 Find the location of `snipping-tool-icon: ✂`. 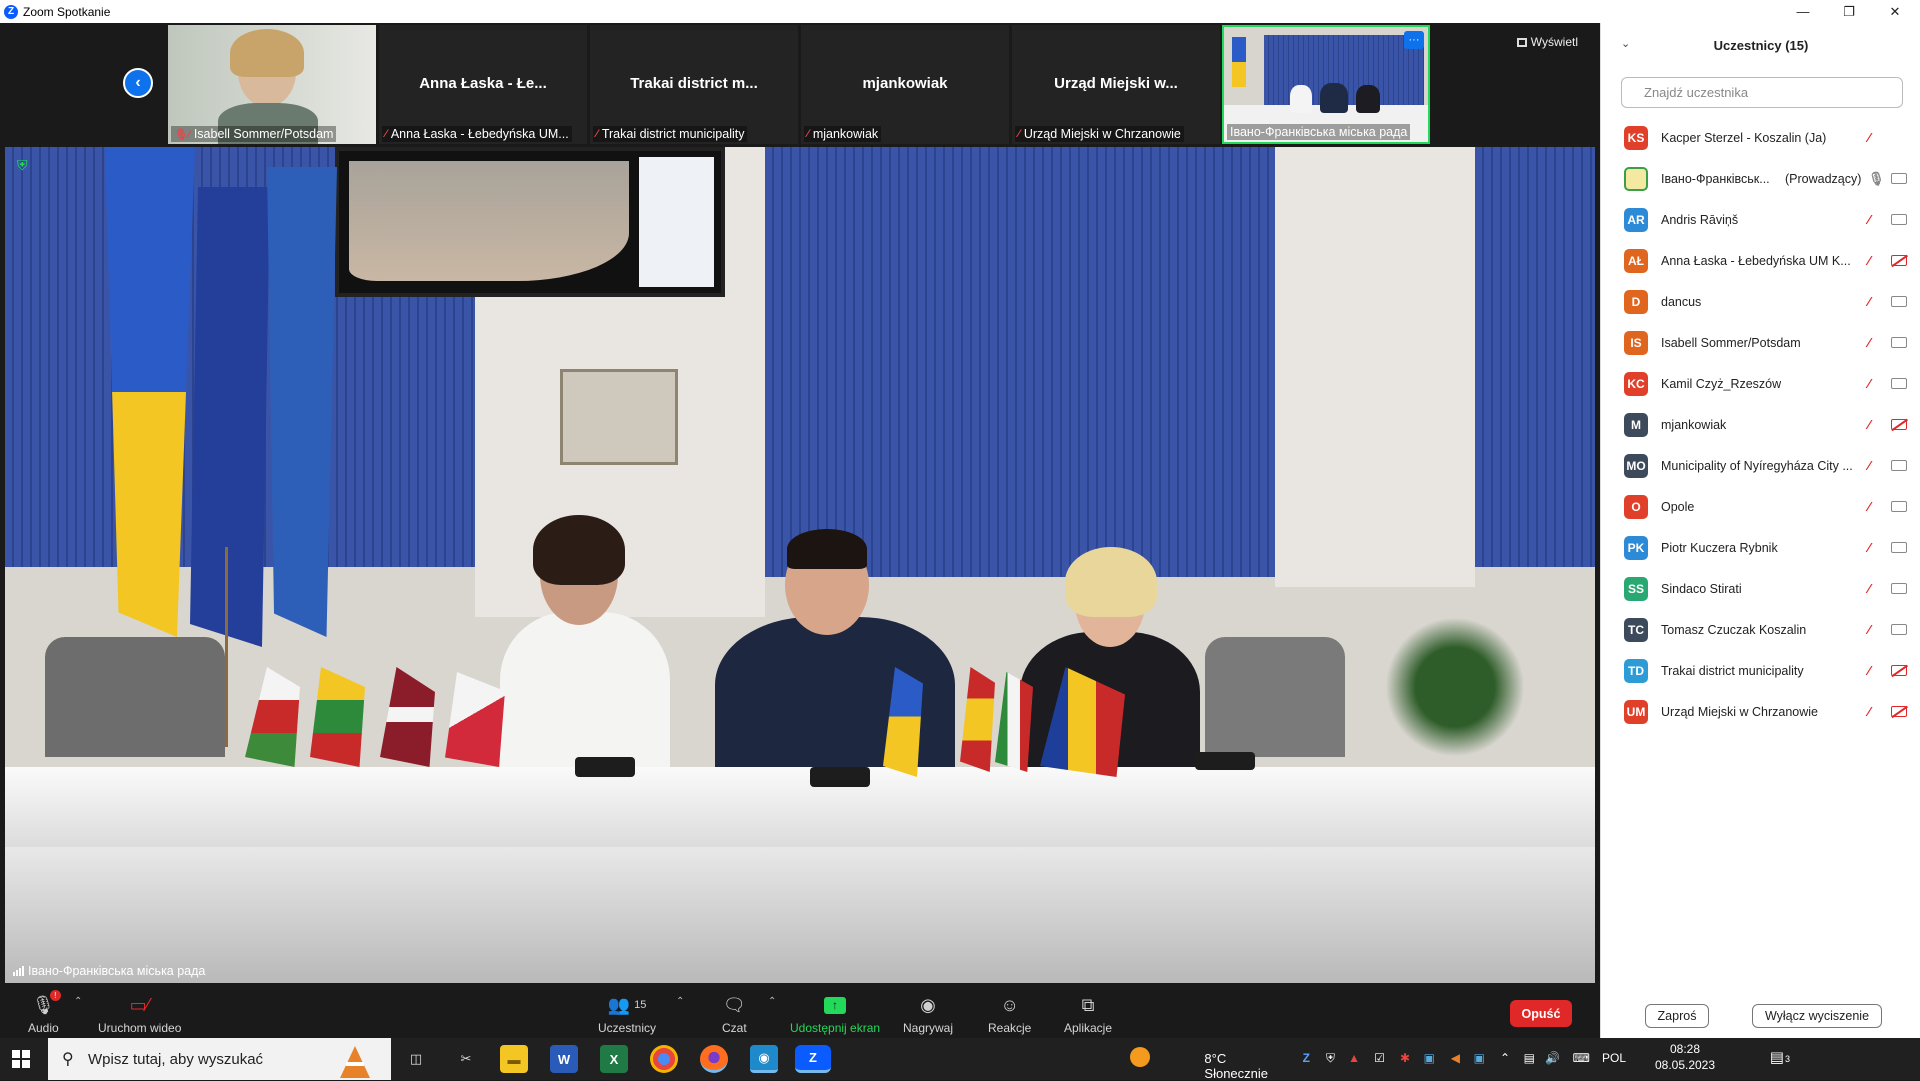

snipping-tool-icon: ✂ is located at coordinates (466, 1059).